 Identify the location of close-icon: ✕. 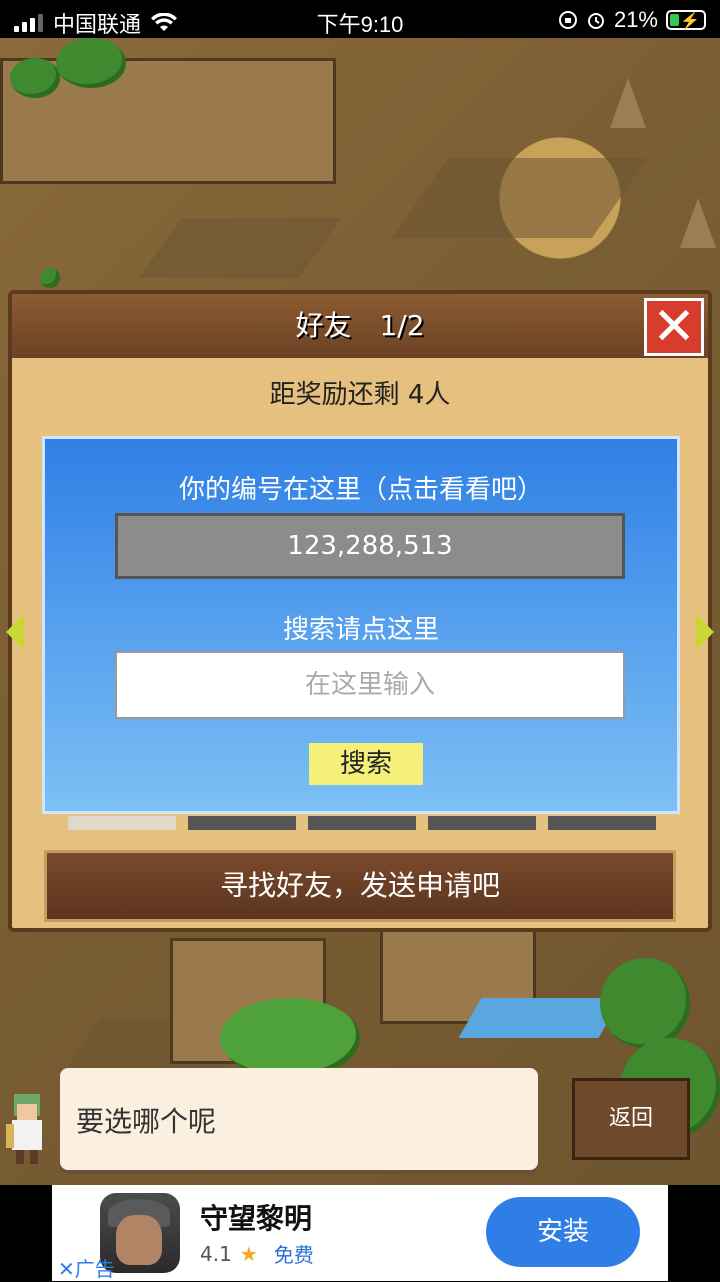
(674, 327).